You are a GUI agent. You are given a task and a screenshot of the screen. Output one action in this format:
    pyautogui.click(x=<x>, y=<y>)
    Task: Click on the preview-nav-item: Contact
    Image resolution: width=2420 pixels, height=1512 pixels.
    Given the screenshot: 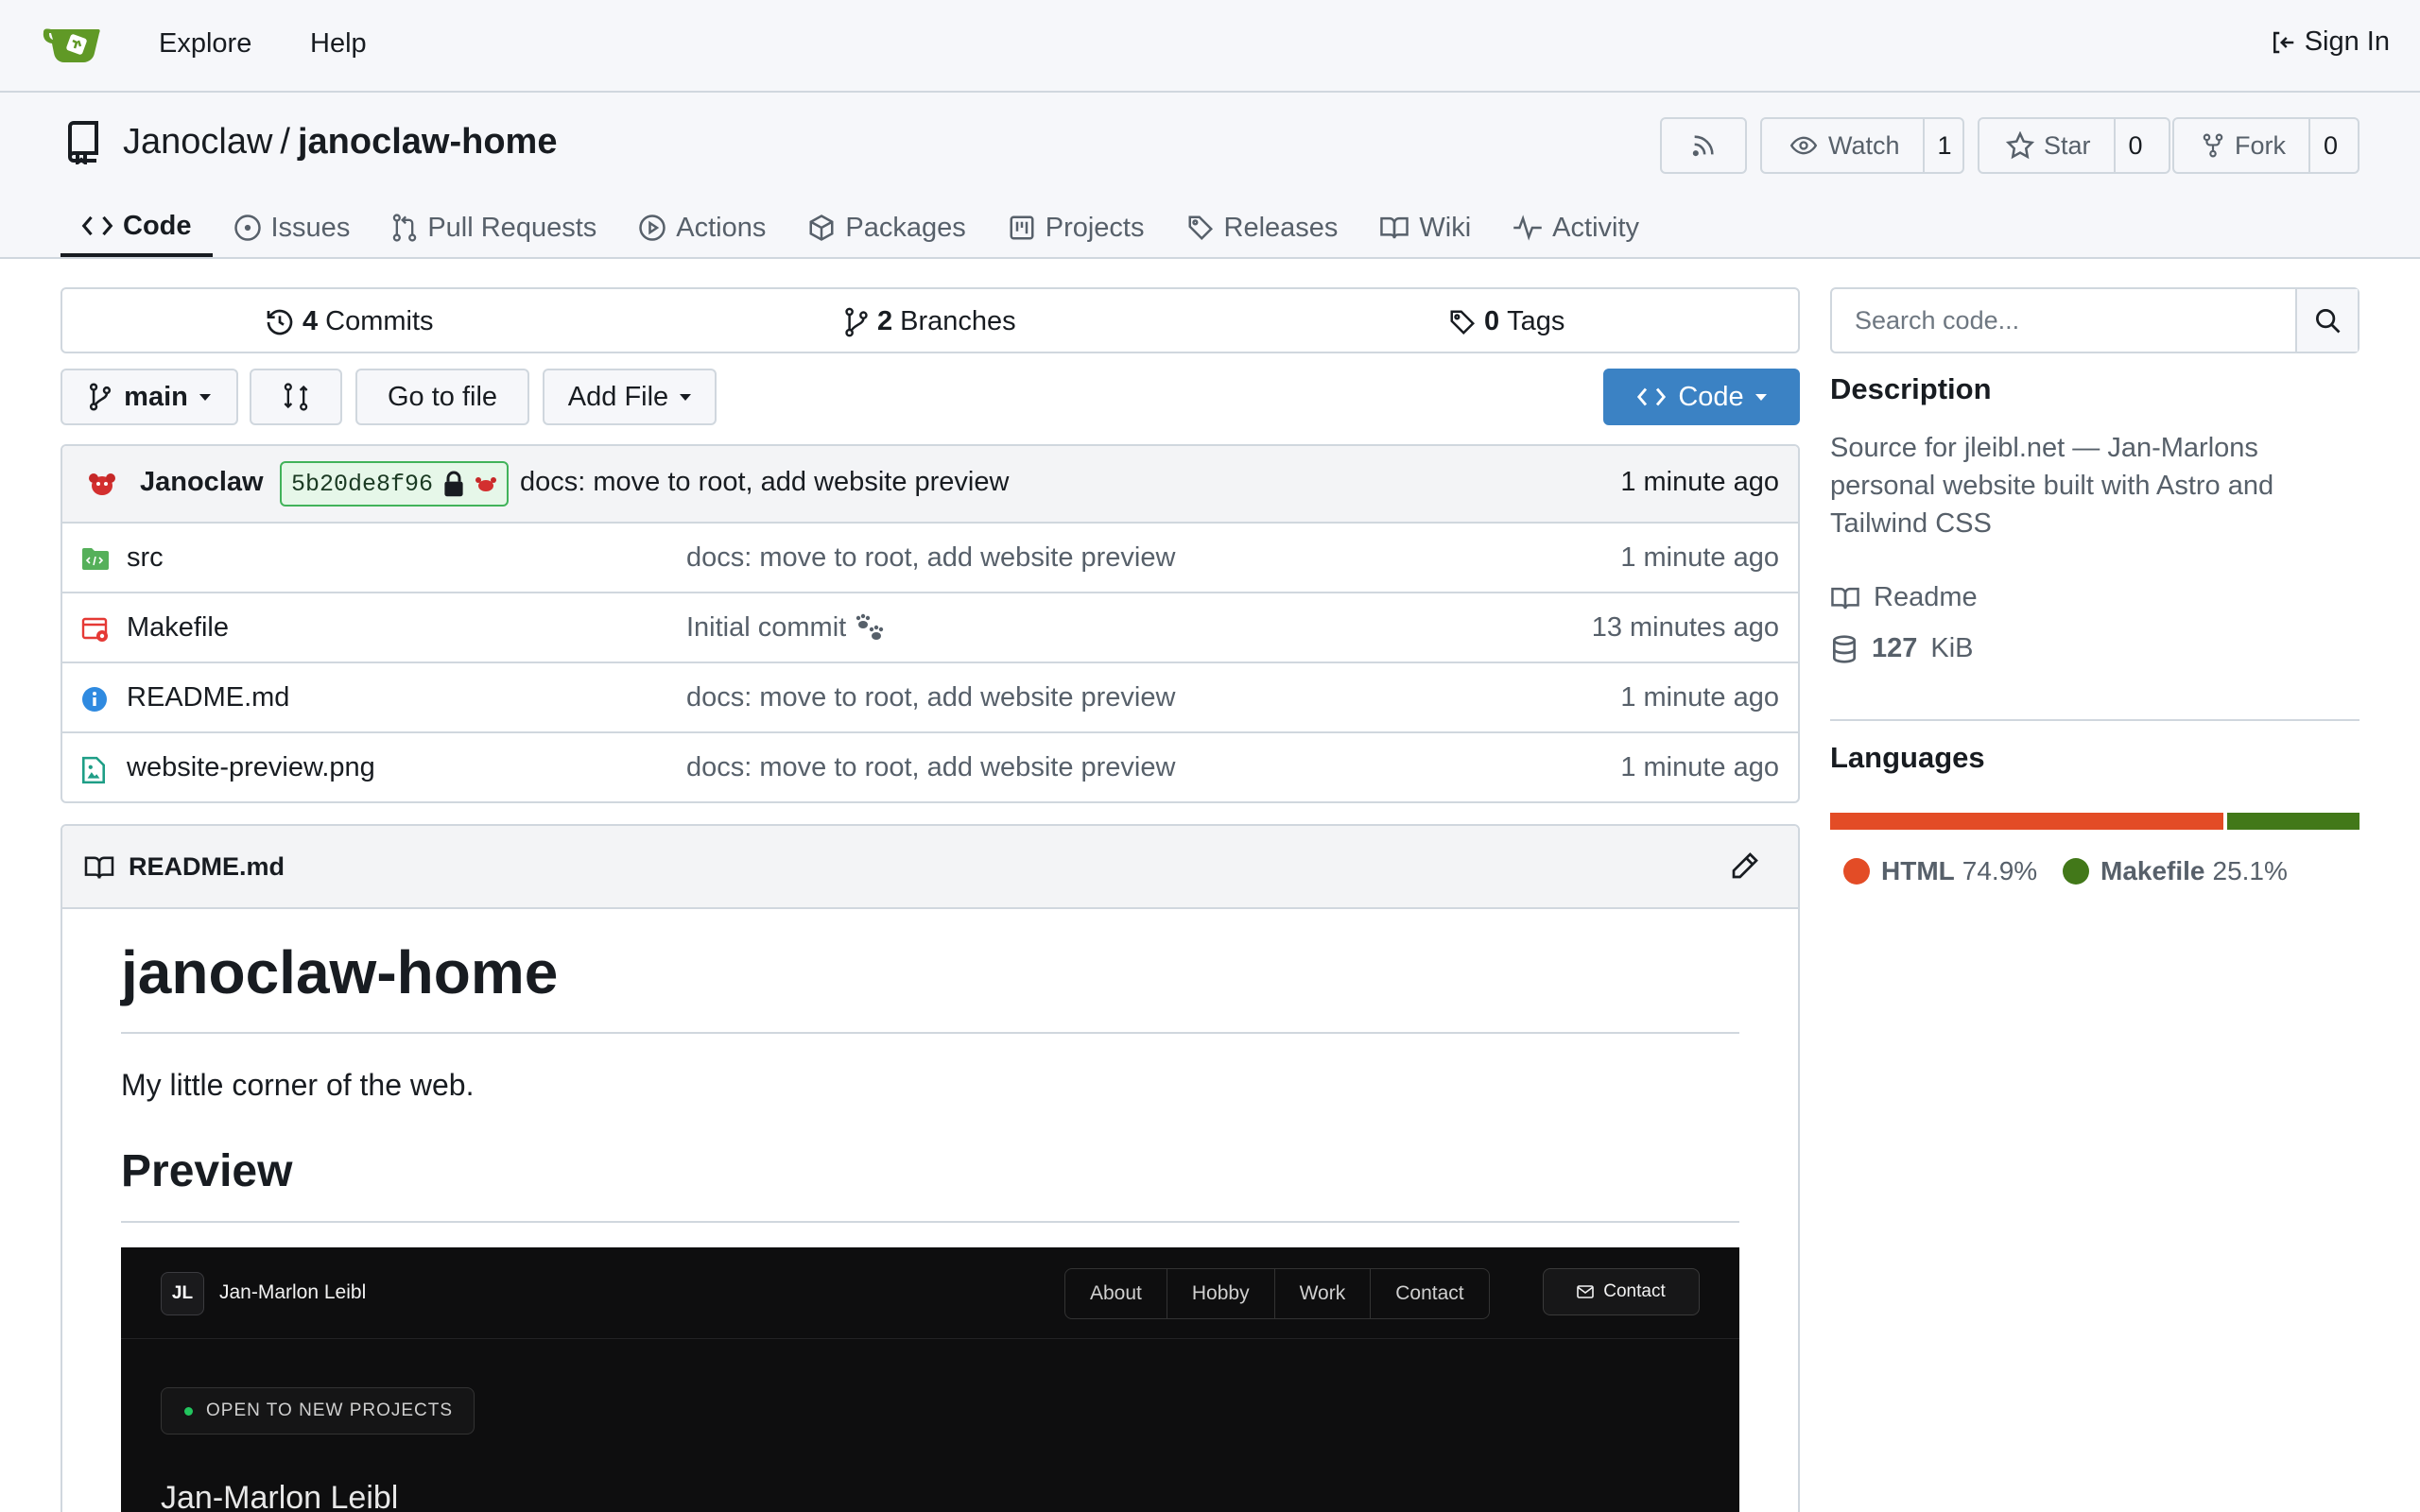 What is the action you would take?
    pyautogui.click(x=1429, y=1293)
    